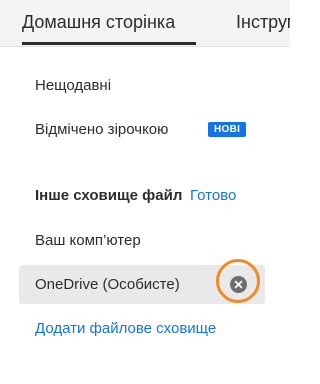 The width and height of the screenshot is (320, 384). Describe the element at coordinates (227, 129) in the screenshot. I see `new-badge: НОВІ` at that location.